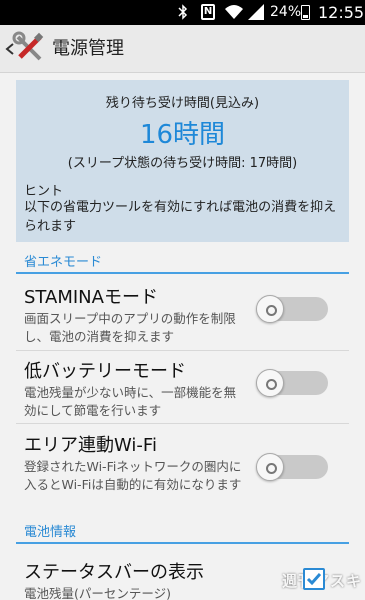 The image size is (365, 600). Describe the element at coordinates (88, 48) in the screenshot. I see `page-title: 電源管理` at that location.